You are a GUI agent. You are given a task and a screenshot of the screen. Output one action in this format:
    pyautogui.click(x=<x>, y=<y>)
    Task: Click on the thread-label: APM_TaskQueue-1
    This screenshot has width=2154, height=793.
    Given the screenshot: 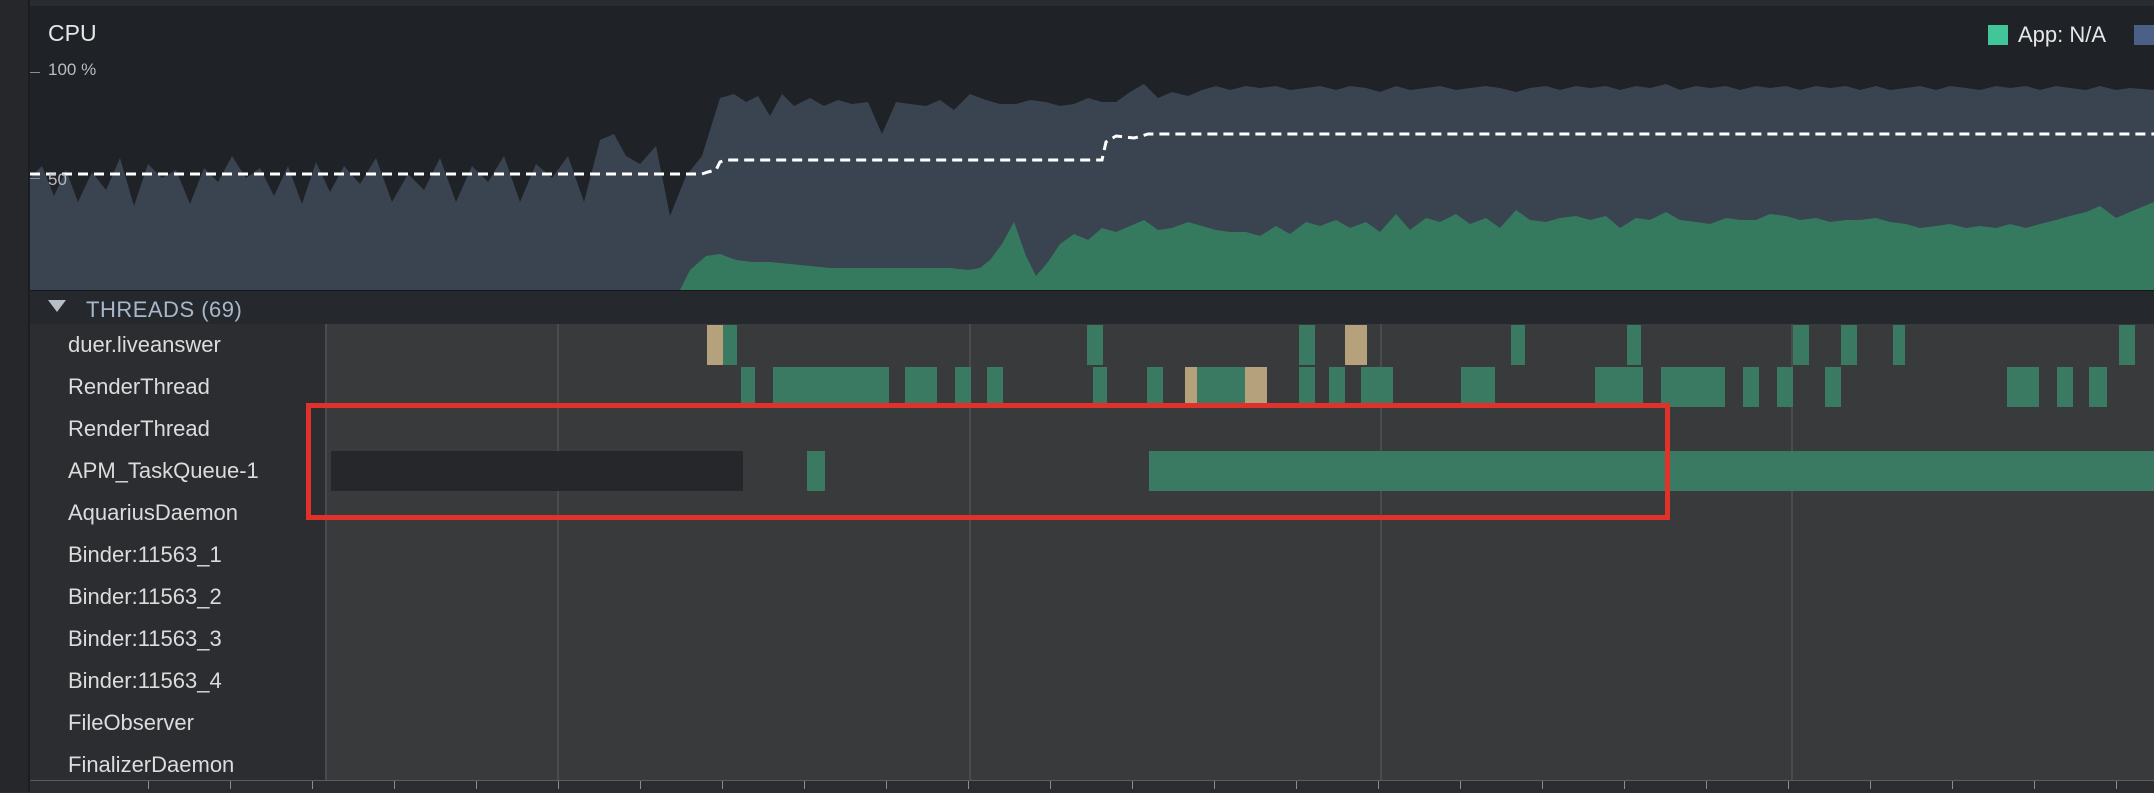 What is the action you would take?
    pyautogui.click(x=163, y=471)
    